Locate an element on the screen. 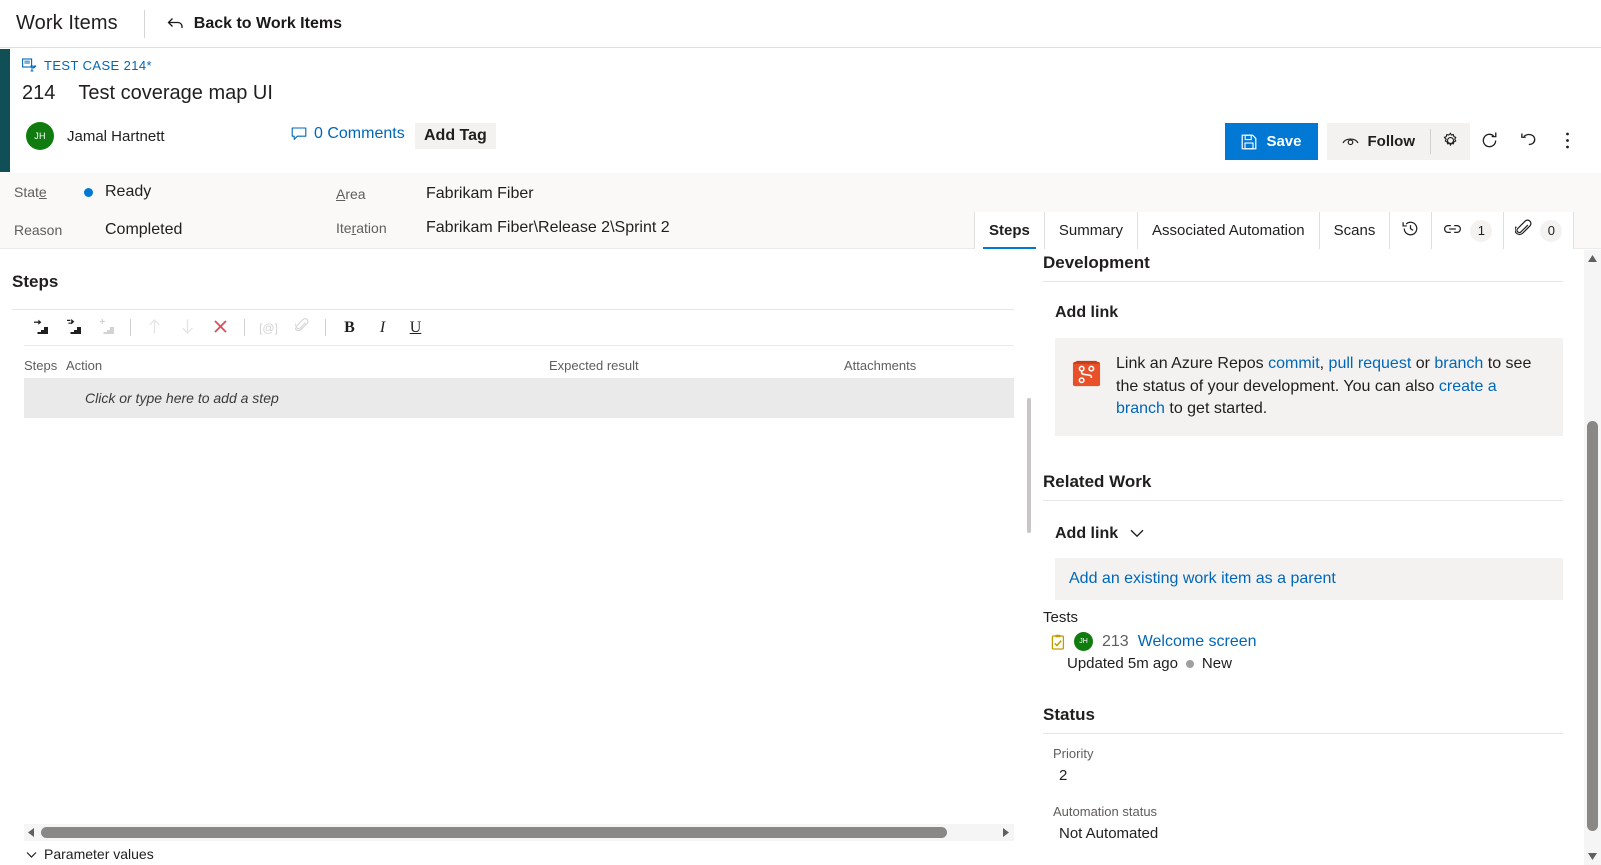  steps-add-row: Click or type here to add a step is located at coordinates (519, 398).